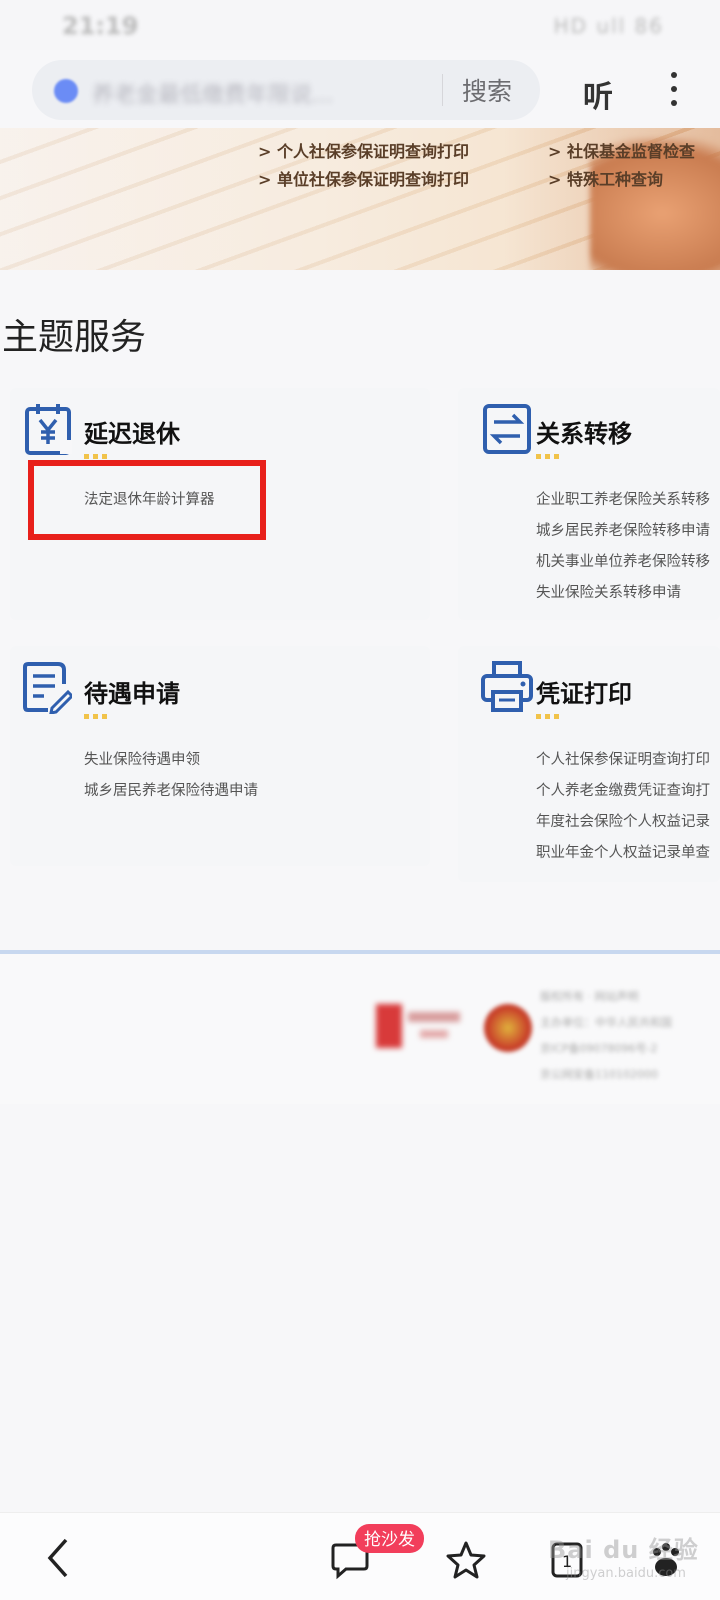 The height and width of the screenshot is (1600, 720). Describe the element at coordinates (421, 1026) in the screenshot. I see `footer-logo` at that location.